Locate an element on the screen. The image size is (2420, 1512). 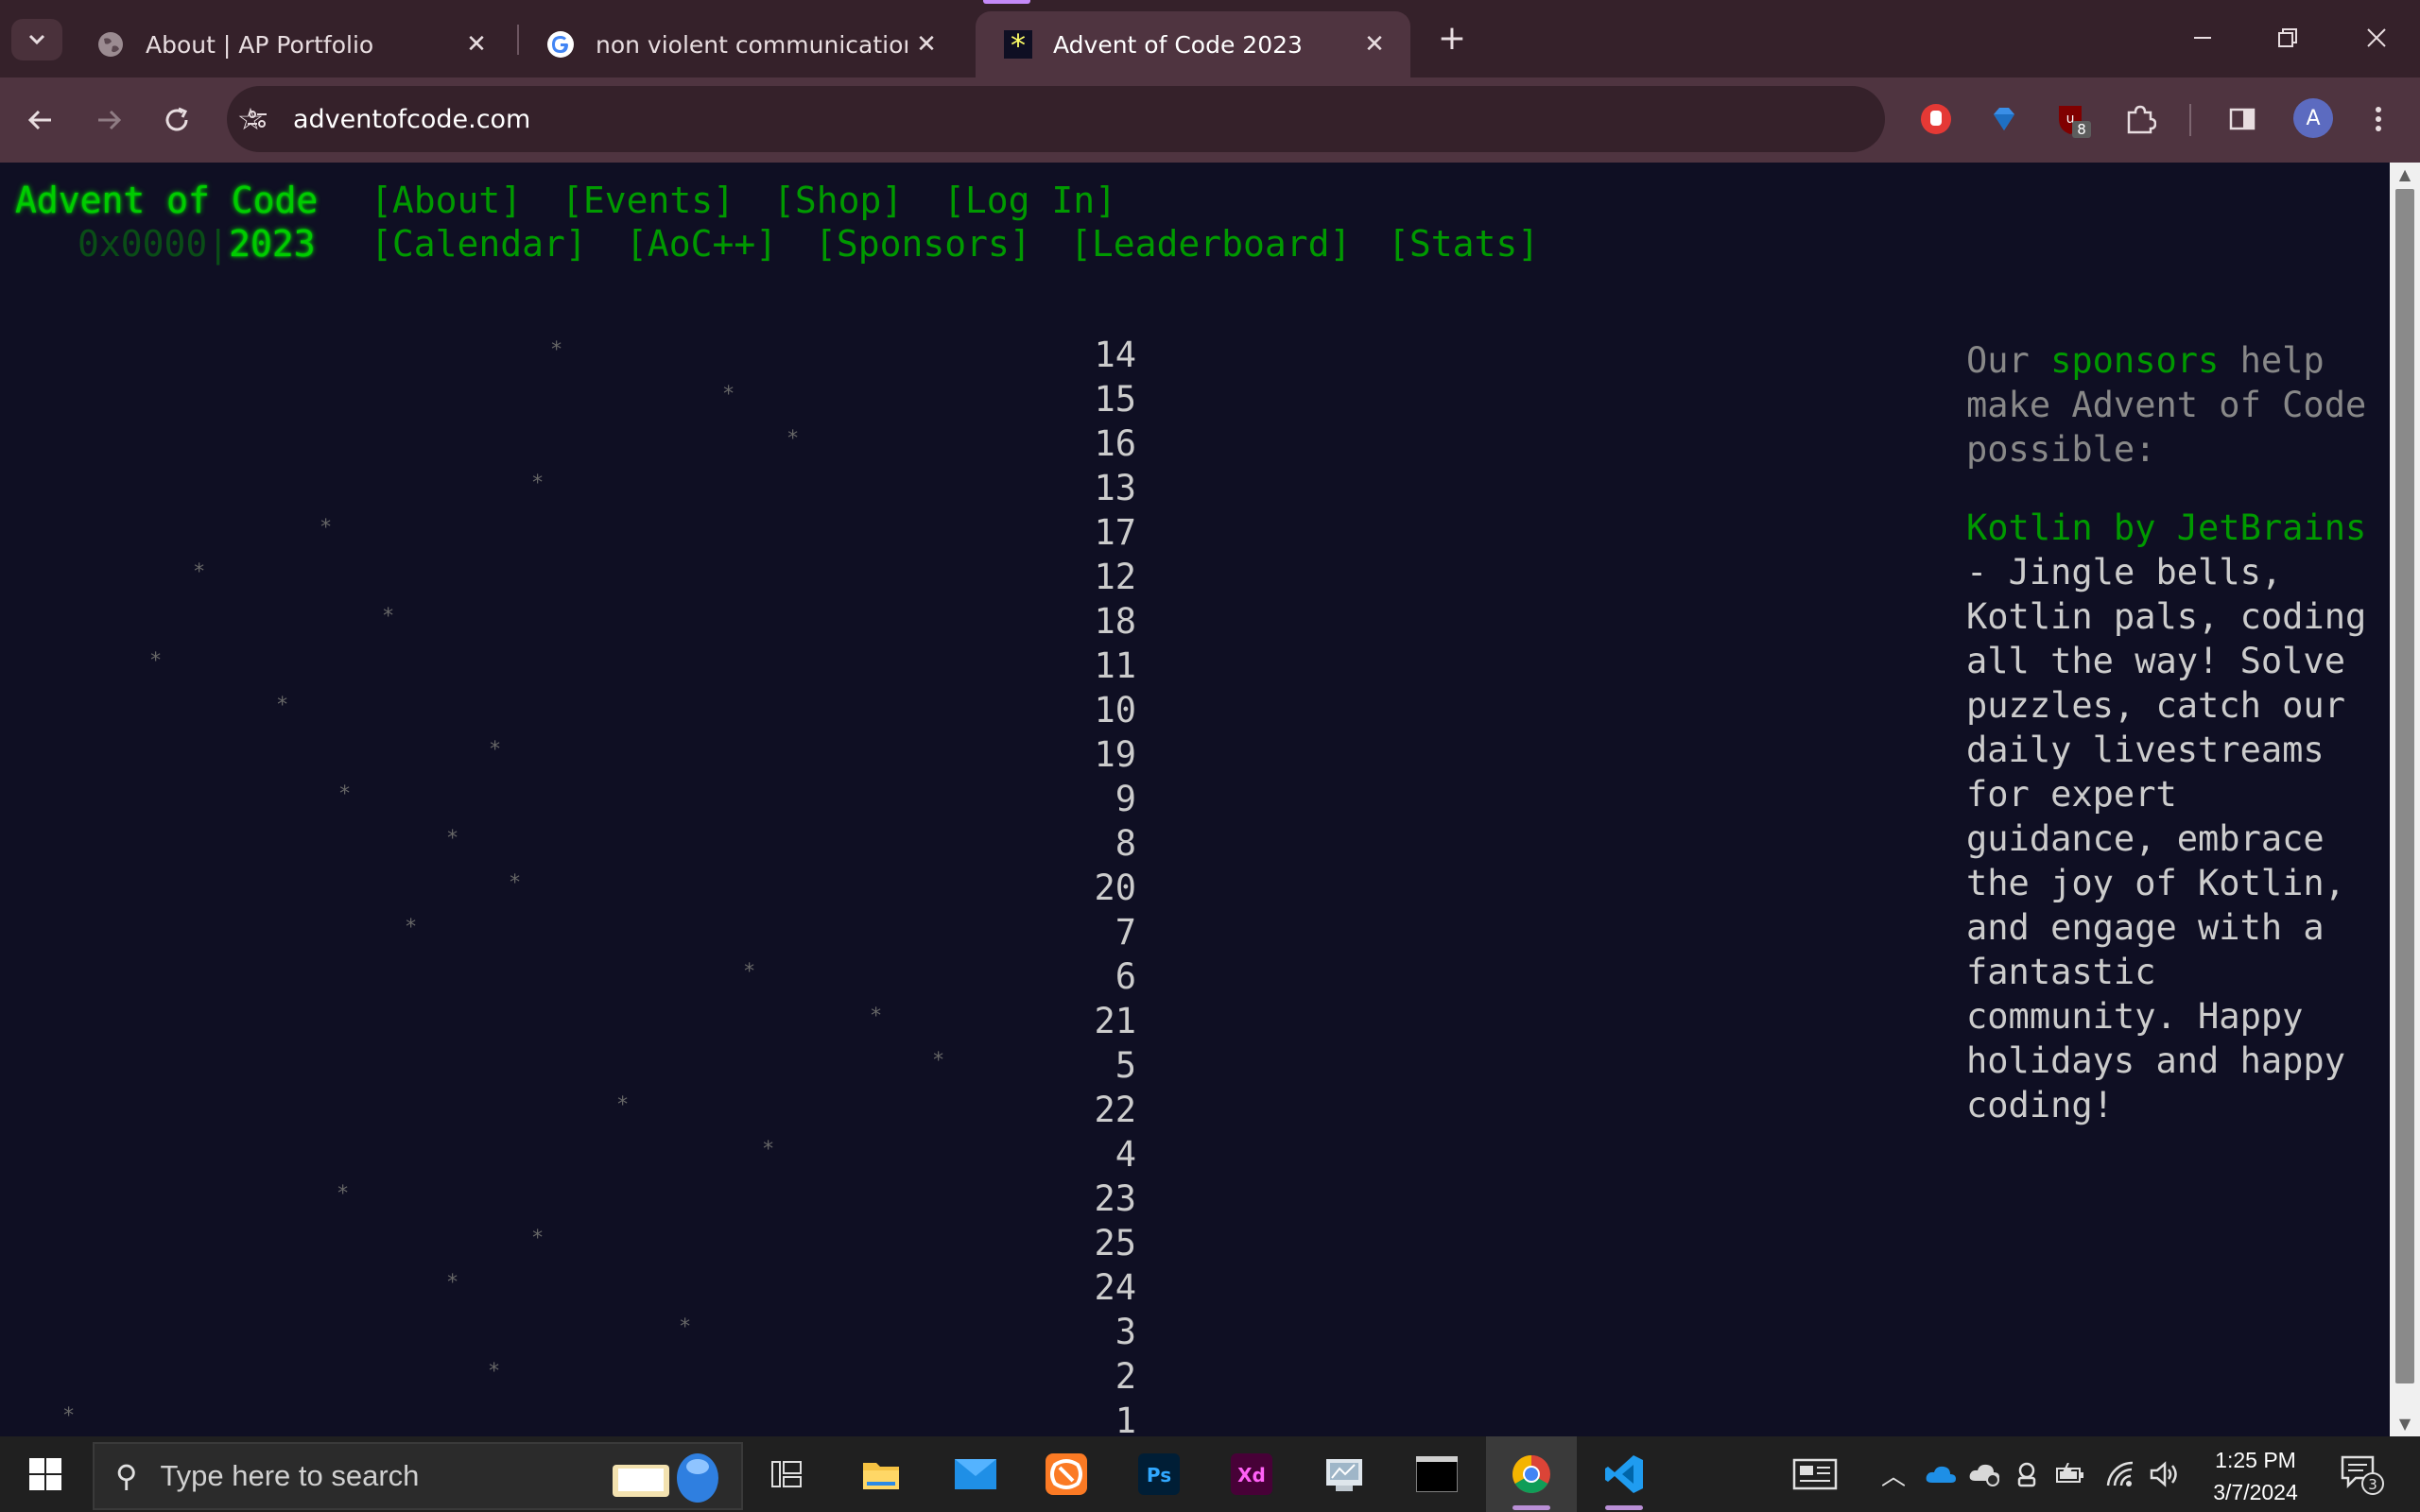
page-scrollbar: ▲ ▼ is located at coordinates (2405, 799).